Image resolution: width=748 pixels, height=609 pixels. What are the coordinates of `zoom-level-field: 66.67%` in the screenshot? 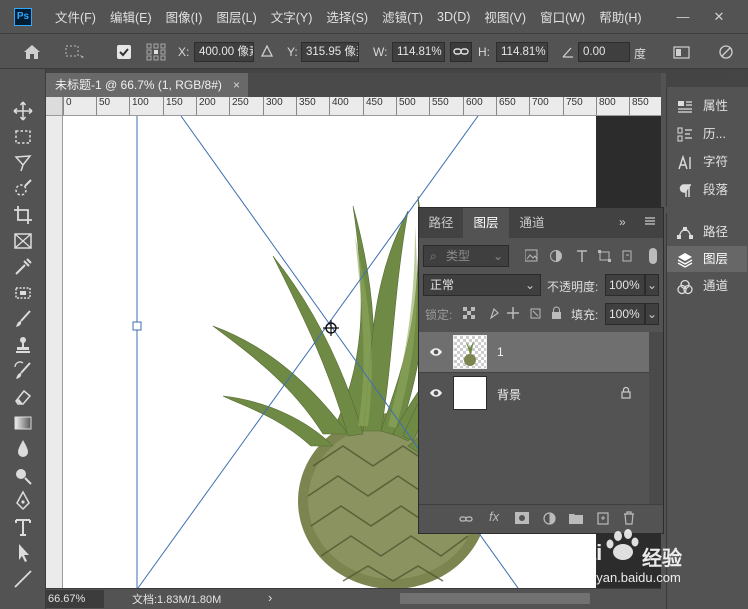 It's located at (75, 599).